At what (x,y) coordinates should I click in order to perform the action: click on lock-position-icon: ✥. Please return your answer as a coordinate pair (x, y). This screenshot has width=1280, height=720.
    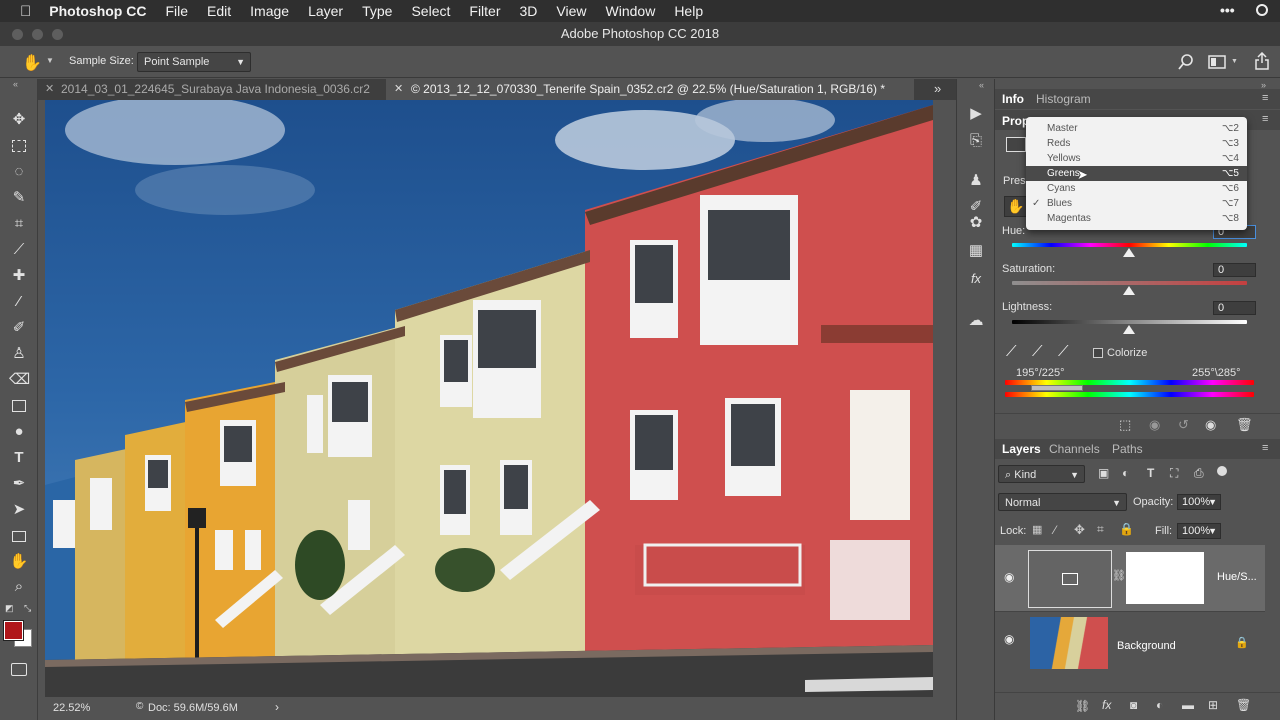
    Looking at the image, I should click on (1079, 530).